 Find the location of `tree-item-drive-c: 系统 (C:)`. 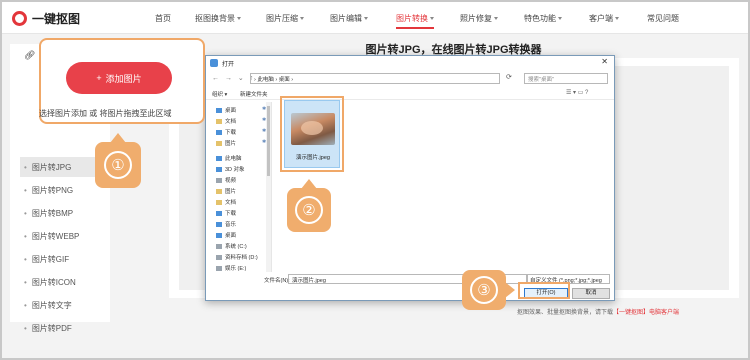

tree-item-drive-c: 系统 (C:) is located at coordinates (231, 246).